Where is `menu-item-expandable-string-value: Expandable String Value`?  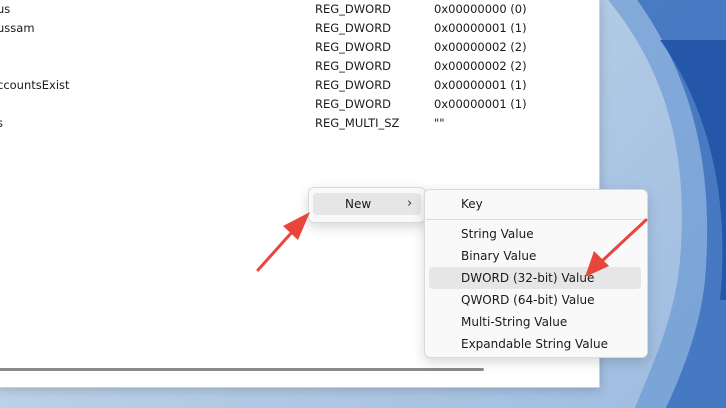
menu-item-expandable-string-value: Expandable String Value is located at coordinates (535, 344).